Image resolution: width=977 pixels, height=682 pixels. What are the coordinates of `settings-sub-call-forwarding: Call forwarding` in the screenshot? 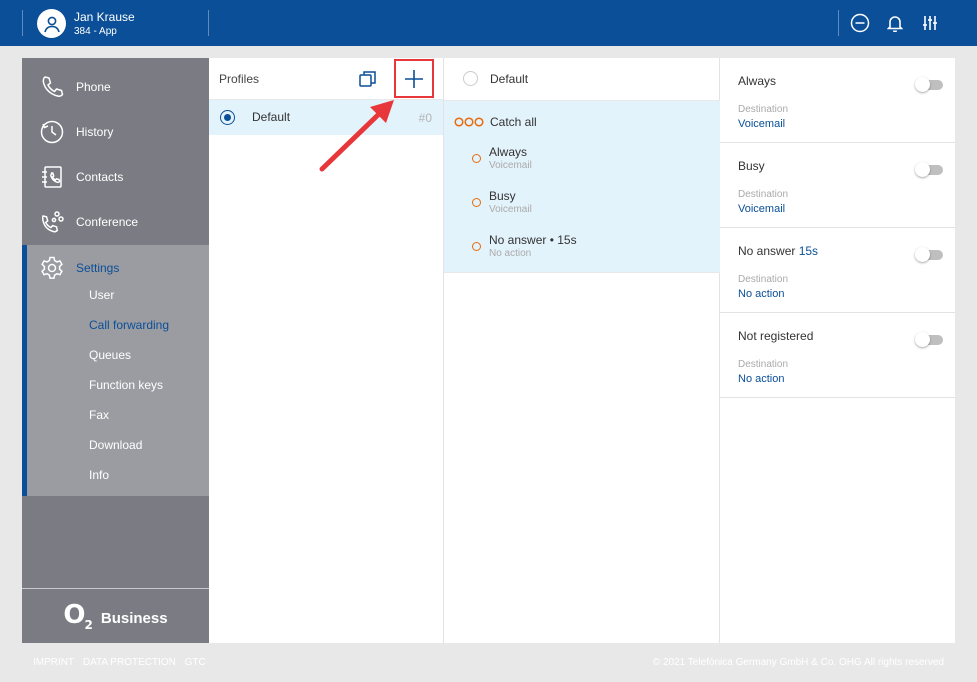 It's located at (129, 325).